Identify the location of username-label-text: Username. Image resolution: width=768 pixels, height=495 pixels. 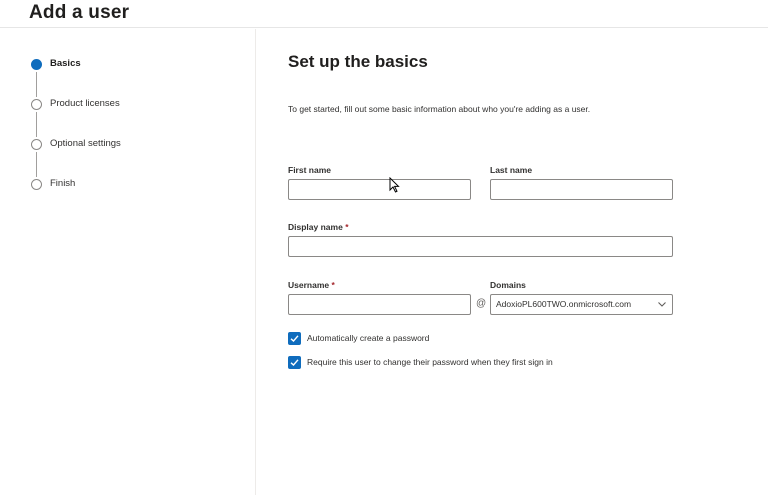
(309, 285).